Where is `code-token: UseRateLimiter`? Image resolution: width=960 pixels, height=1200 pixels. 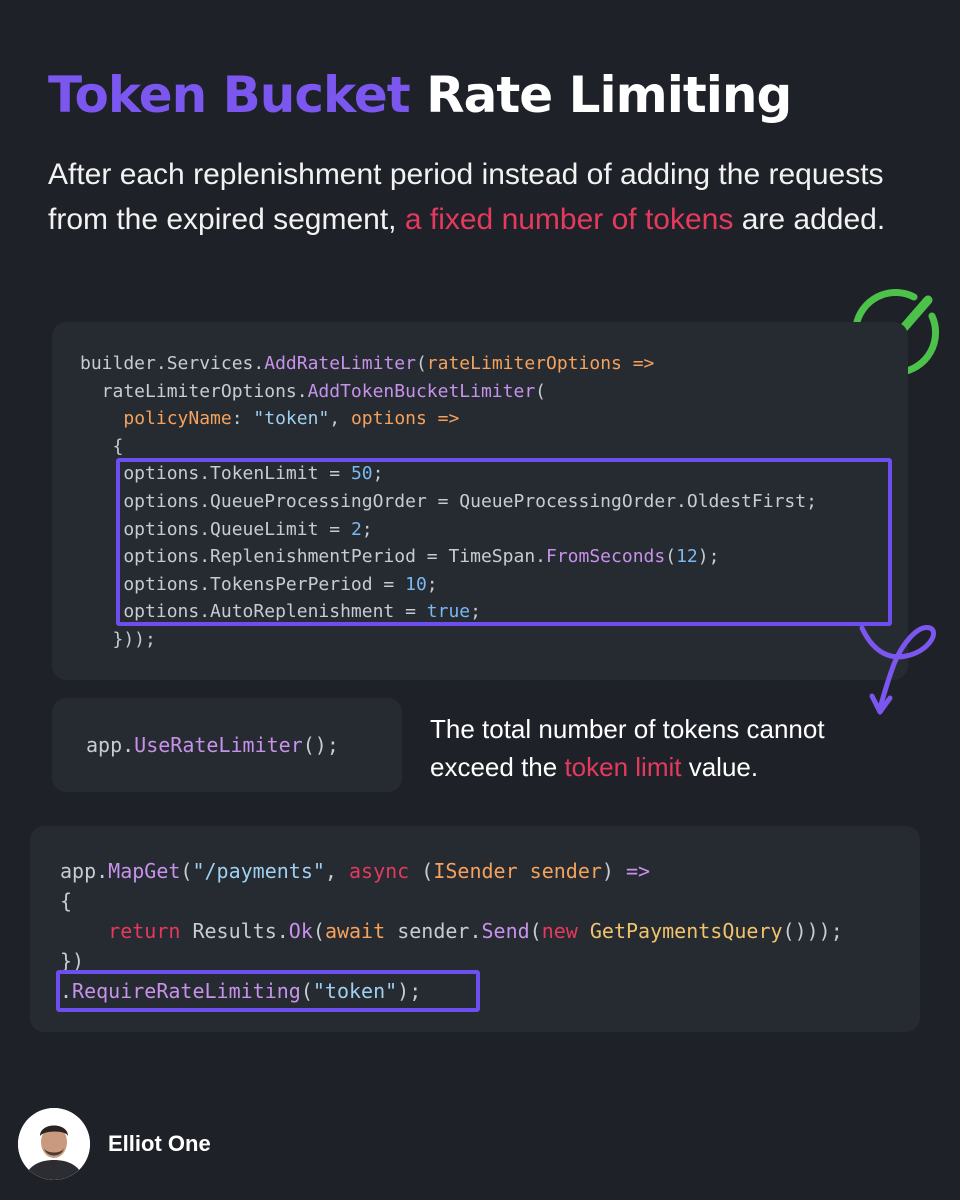
code-token: UseRateLimiter is located at coordinates (218, 745).